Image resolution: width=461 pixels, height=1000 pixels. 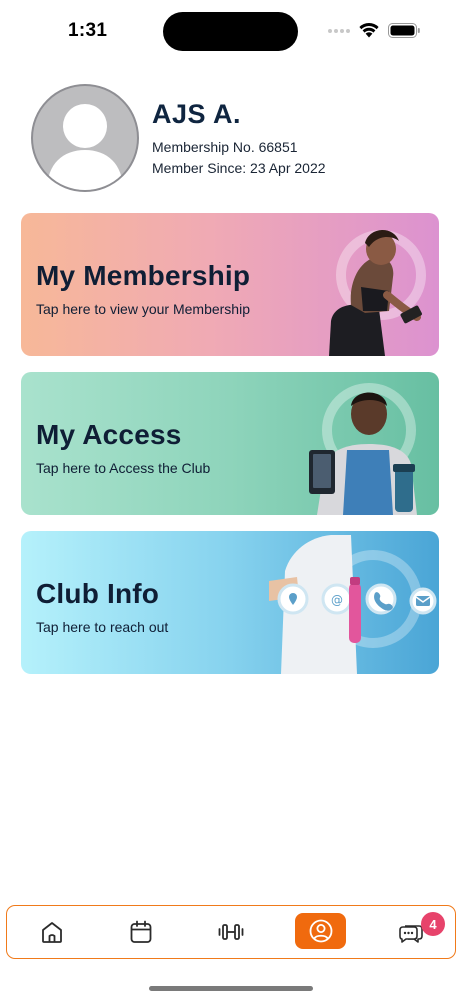 What do you see at coordinates (143, 309) in the screenshot?
I see `card-subtitle: Tap here to view your Membership` at bounding box center [143, 309].